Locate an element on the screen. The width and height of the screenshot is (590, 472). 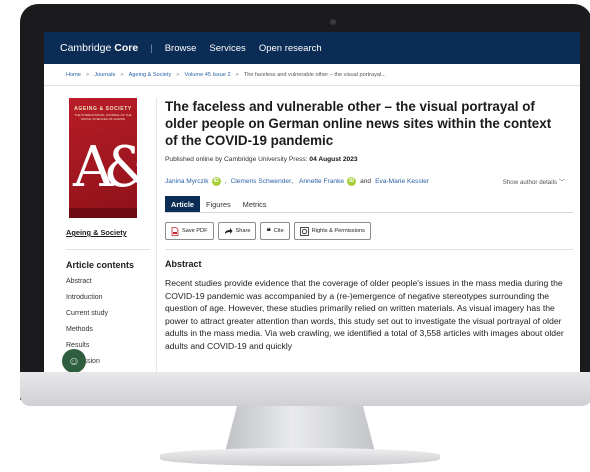
share-button: Share is located at coordinates (237, 231).